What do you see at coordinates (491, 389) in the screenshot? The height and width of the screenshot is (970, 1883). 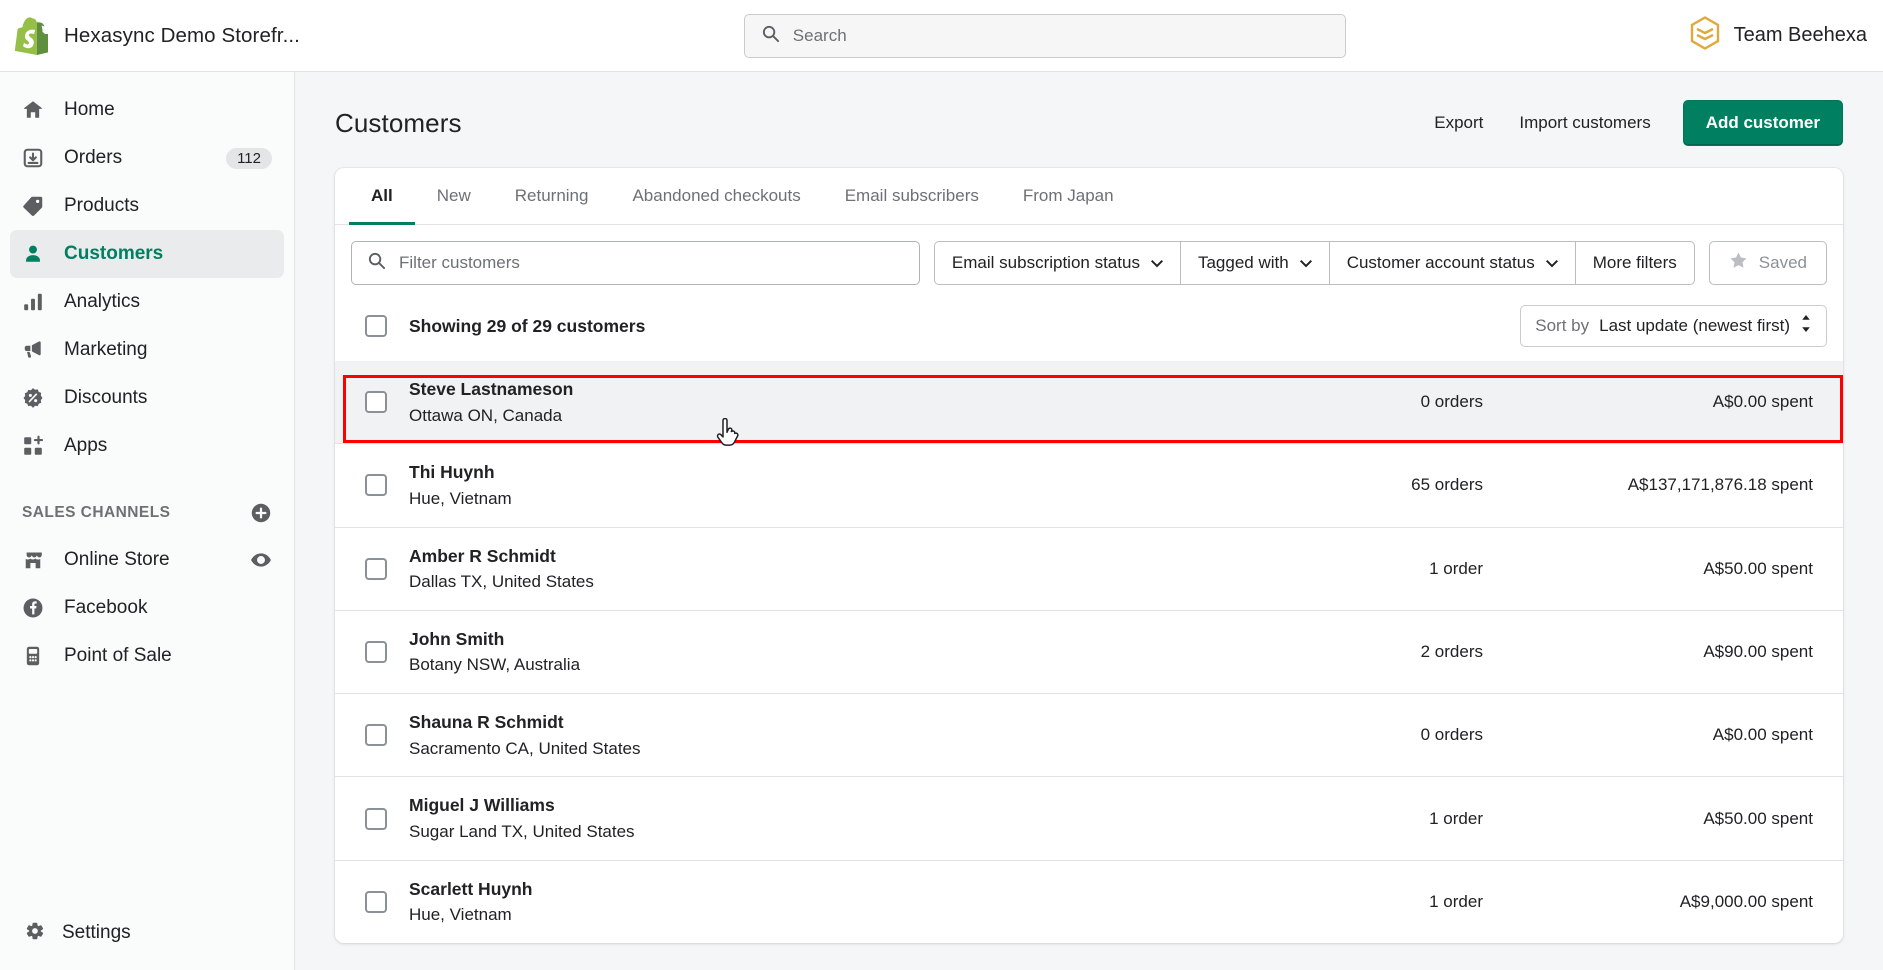 I see `customer-name: Steve Lastnameson` at bounding box center [491, 389].